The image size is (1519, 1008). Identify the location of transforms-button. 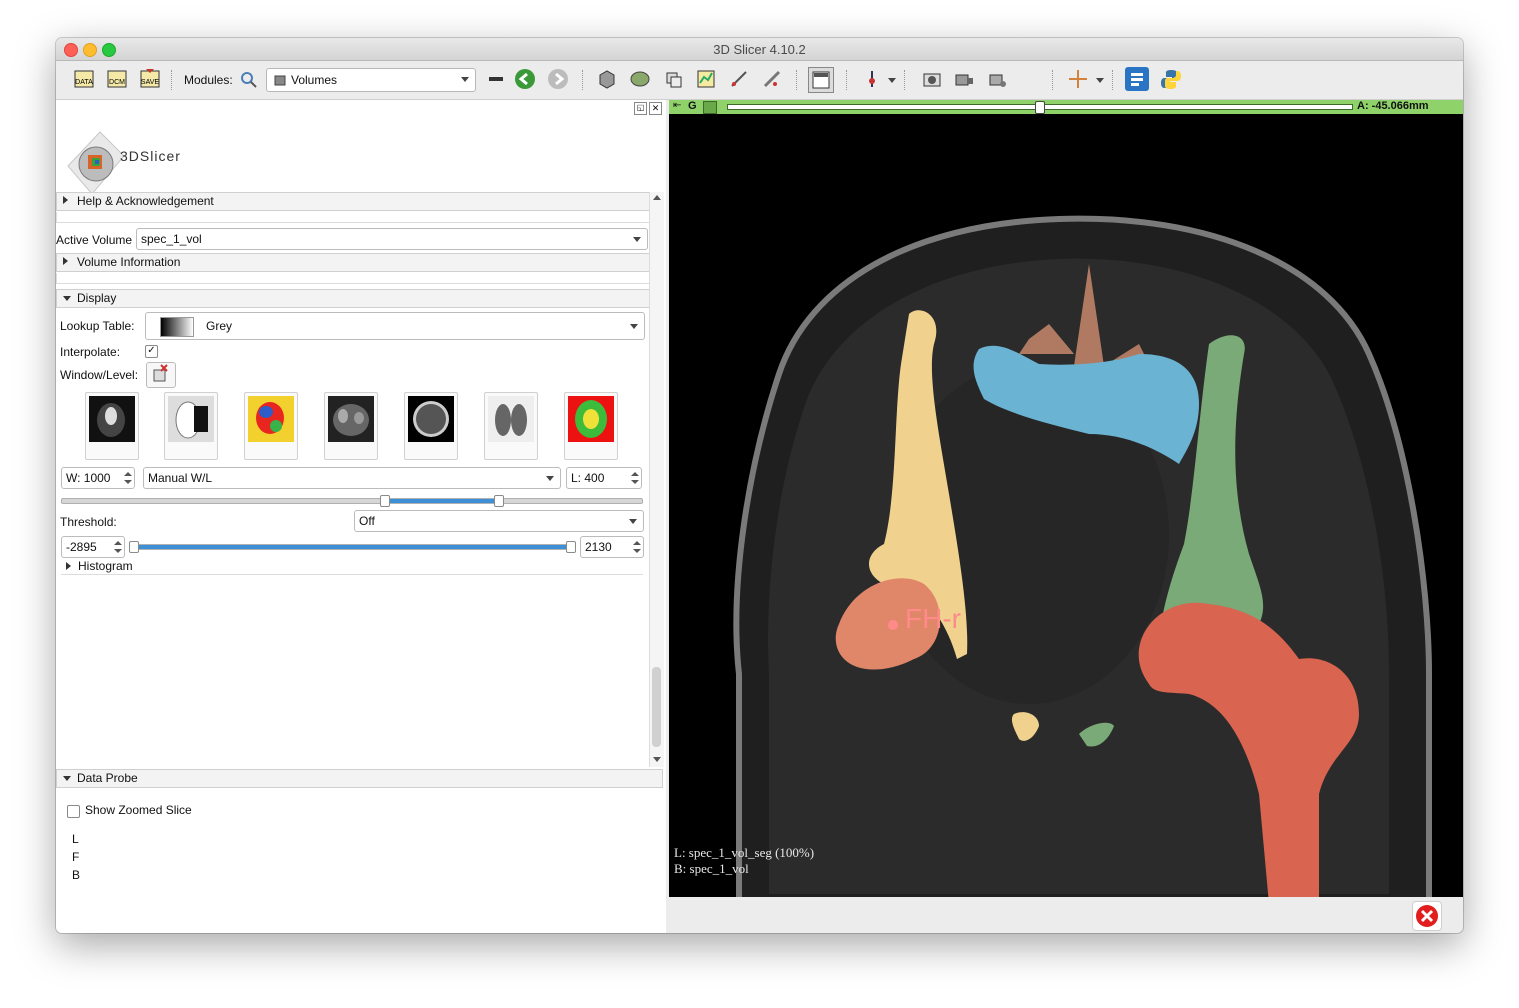
(674, 79).